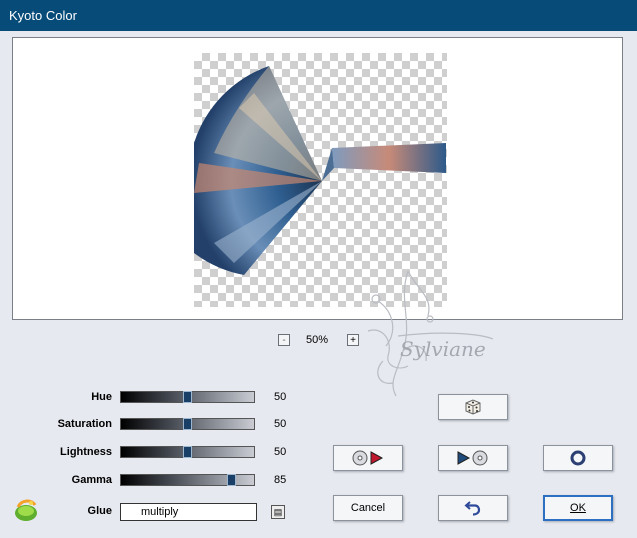 The image size is (637, 538). I want to click on undo-arrow-icon, so click(472, 508).